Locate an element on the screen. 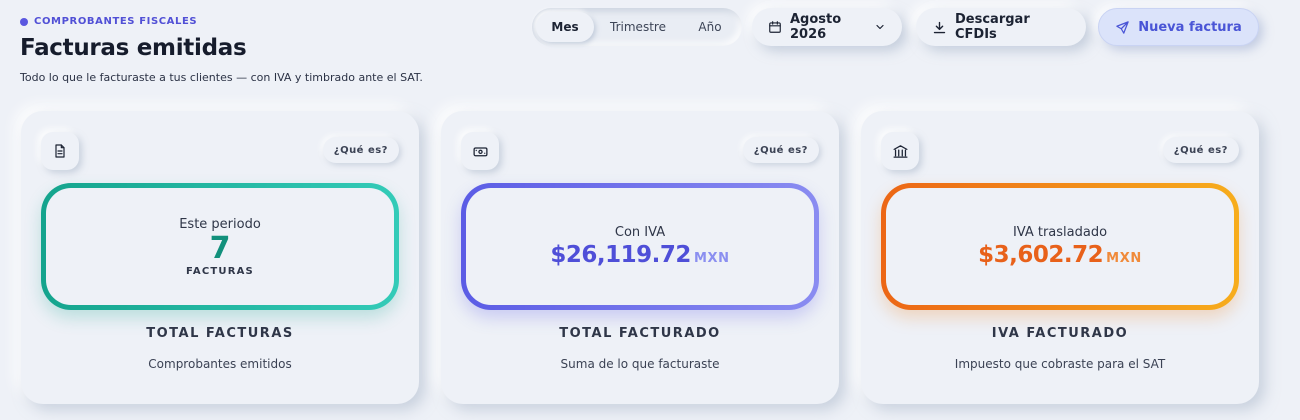  download-cfdis-button: Descargar CFDIs is located at coordinates (1001, 27).